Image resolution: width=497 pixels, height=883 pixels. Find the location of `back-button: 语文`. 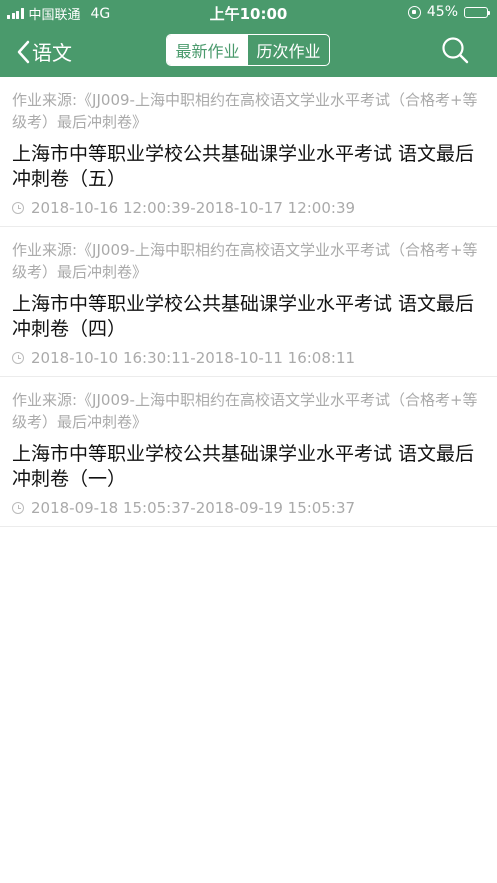

back-button: 语文 is located at coordinates (44, 51).